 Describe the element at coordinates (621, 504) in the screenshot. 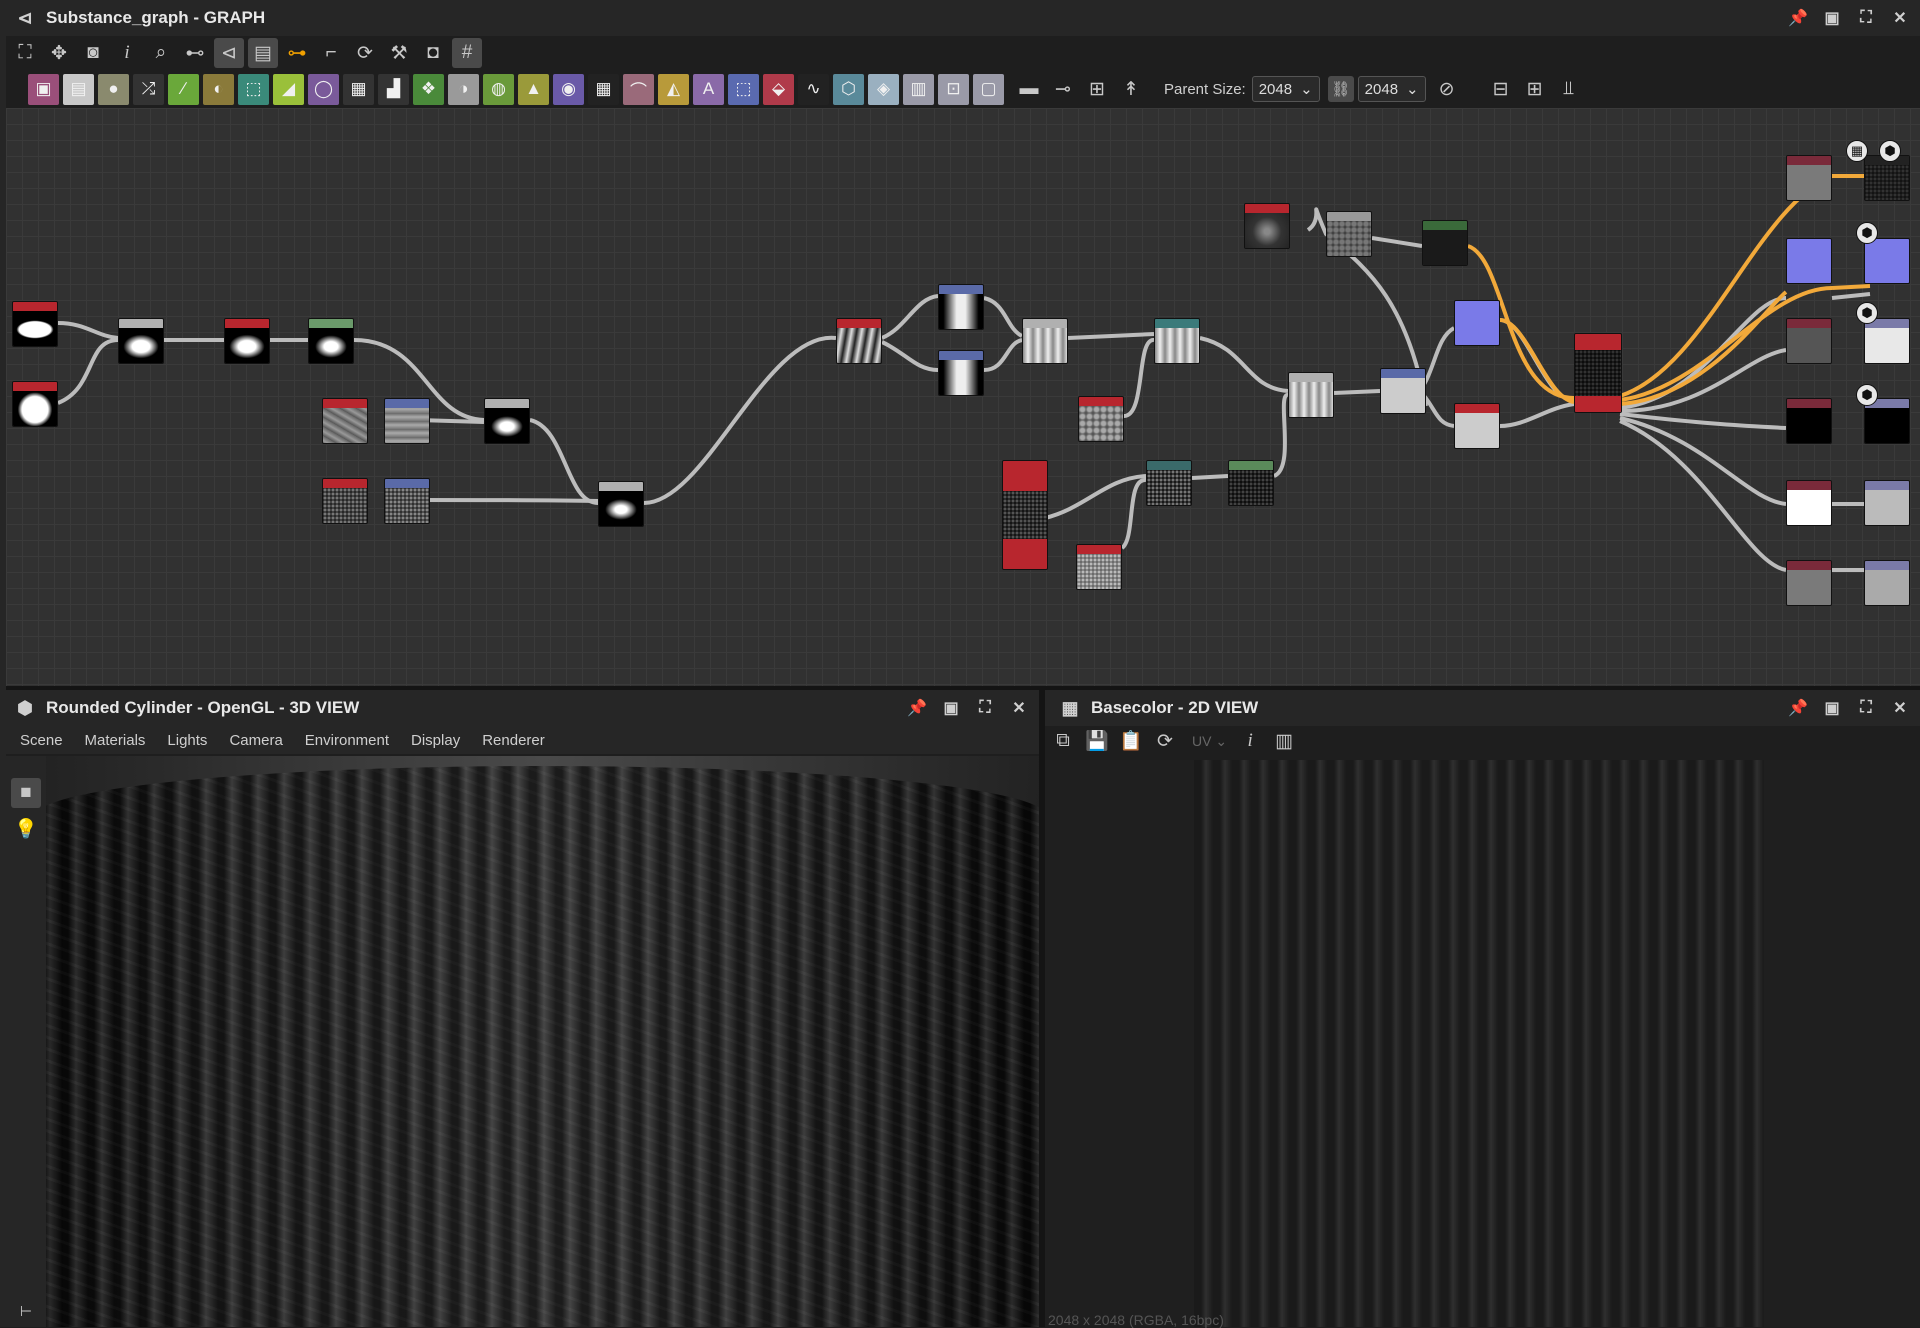

I see `graph-node-blend-c` at that location.